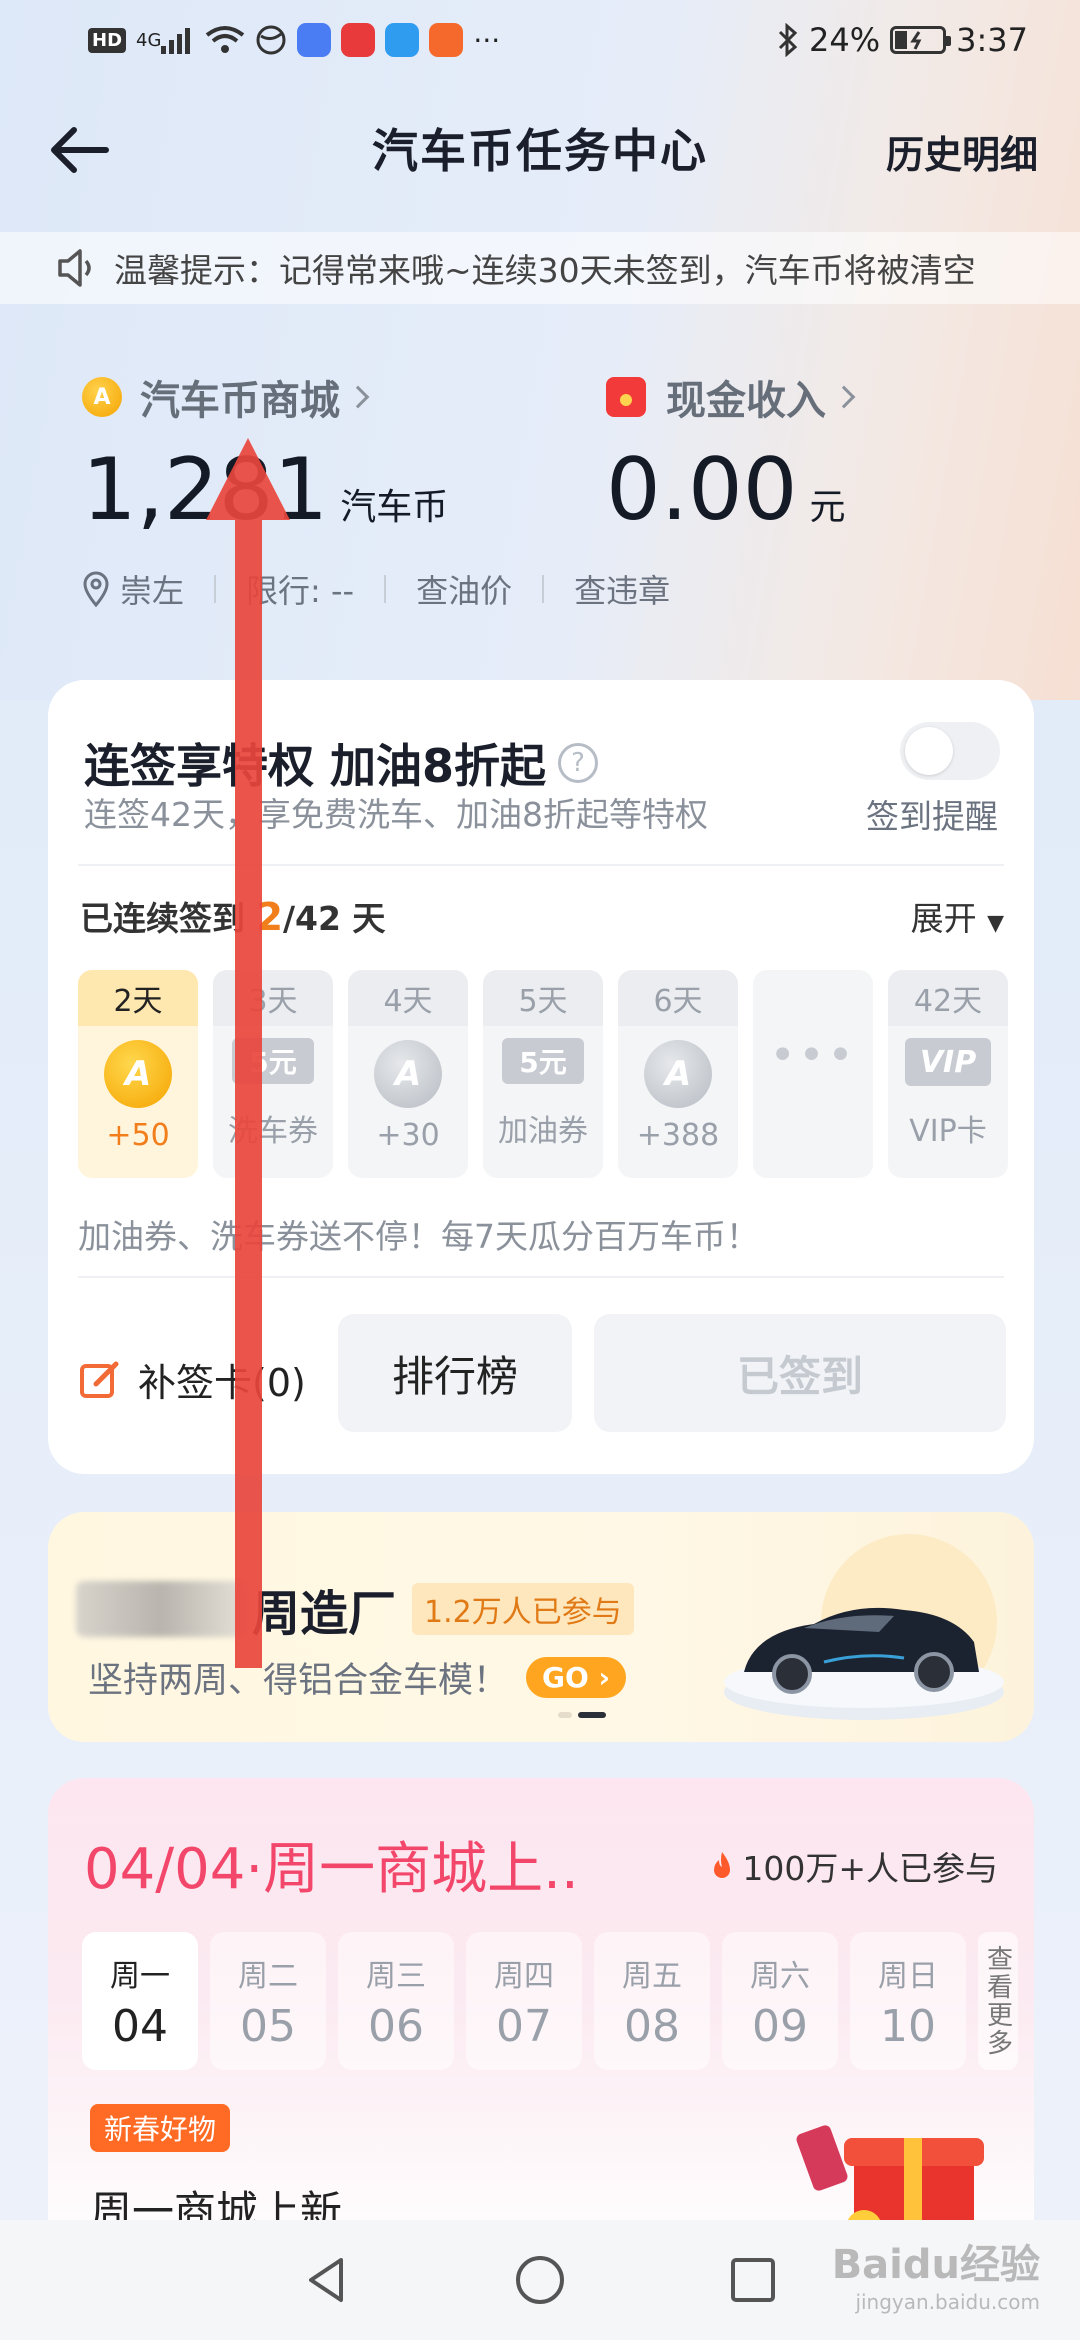  What do you see at coordinates (780, 2026) in the screenshot?
I see `weekday-date: 09` at bounding box center [780, 2026].